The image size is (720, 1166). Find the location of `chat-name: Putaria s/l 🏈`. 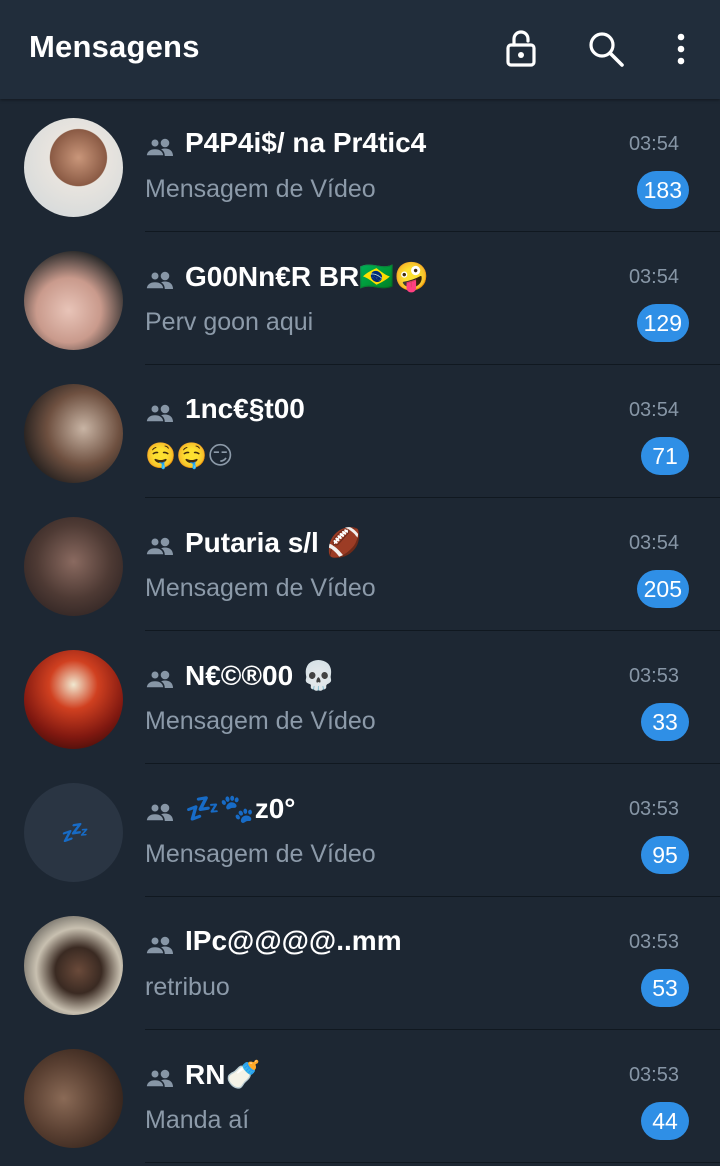

chat-name: Putaria s/l 🏈 is located at coordinates (273, 542).